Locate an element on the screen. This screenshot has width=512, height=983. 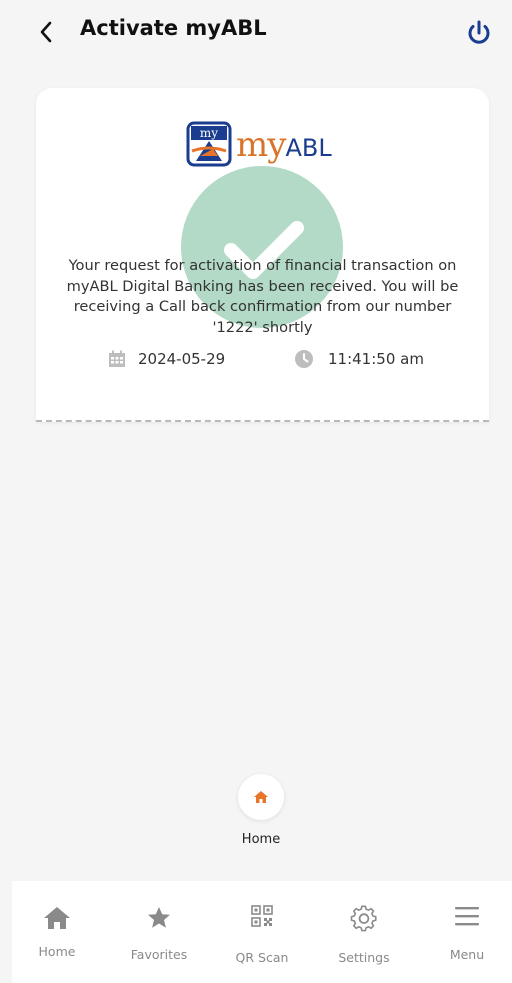
back-button is located at coordinates (46, 32).